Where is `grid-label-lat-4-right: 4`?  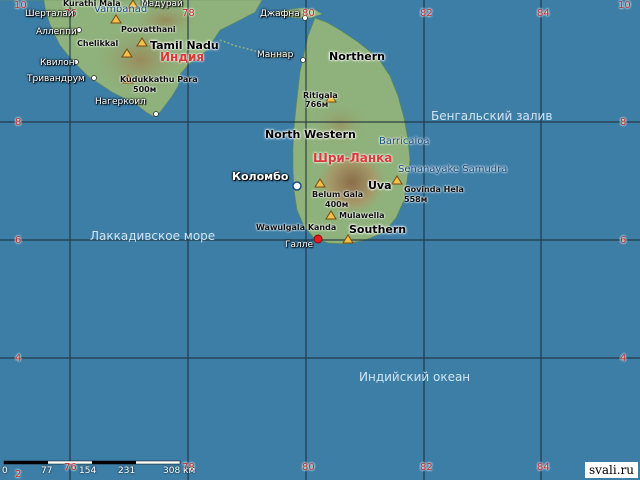 grid-label-lat-4-right: 4 is located at coordinates (623, 358).